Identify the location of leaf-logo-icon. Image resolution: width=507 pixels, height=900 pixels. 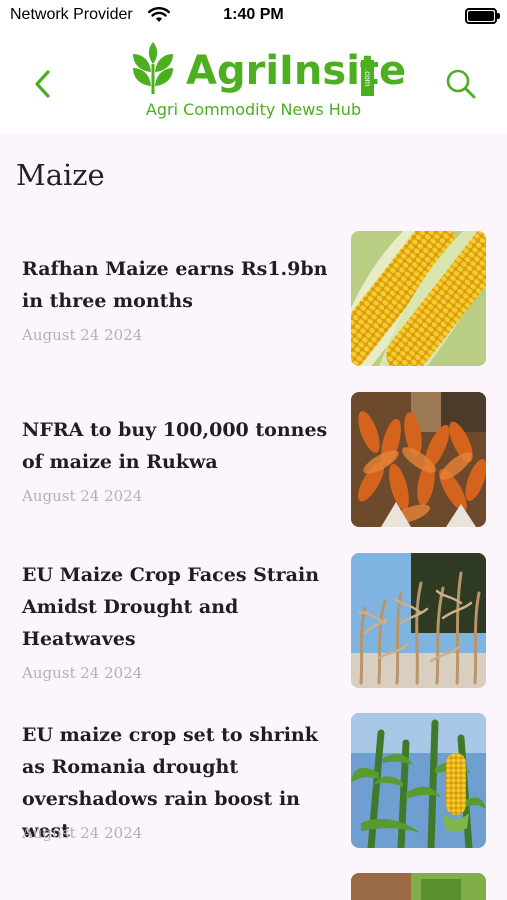
(153, 68).